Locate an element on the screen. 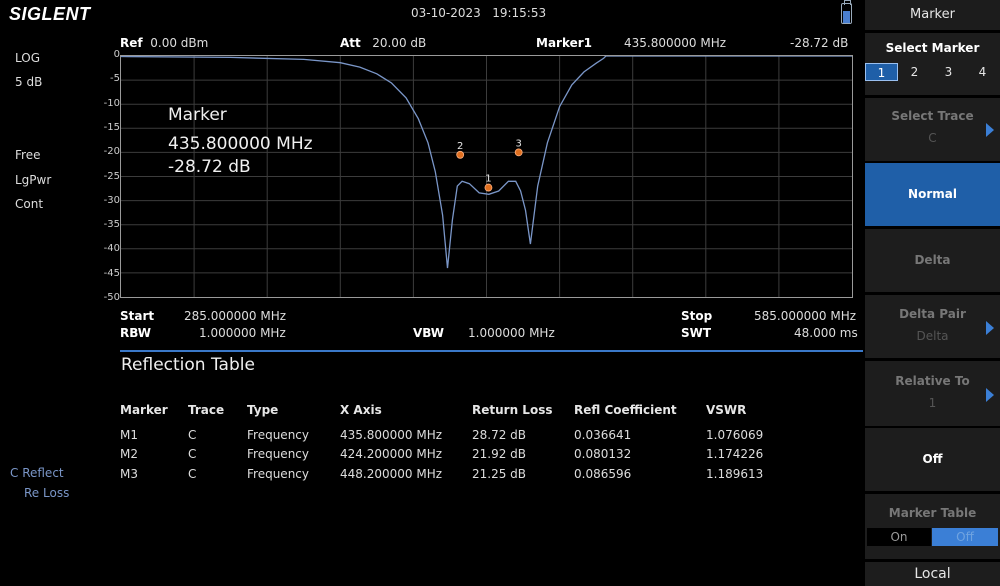 The image size is (1000, 586). ref-level: Ref 0.00 dBm is located at coordinates (164, 43).